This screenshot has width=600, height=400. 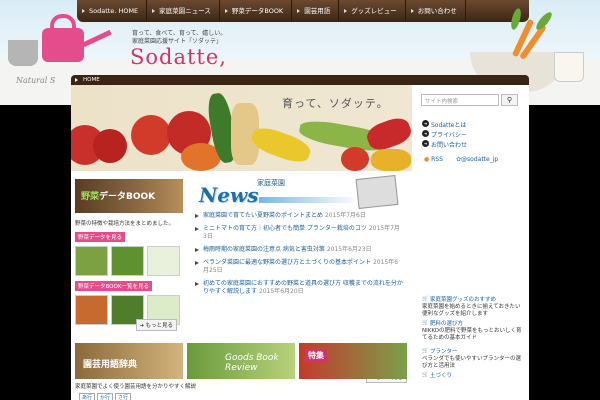 What do you see at coordinates (427, 159) in the screenshot?
I see `rss-icon: ●` at bounding box center [427, 159].